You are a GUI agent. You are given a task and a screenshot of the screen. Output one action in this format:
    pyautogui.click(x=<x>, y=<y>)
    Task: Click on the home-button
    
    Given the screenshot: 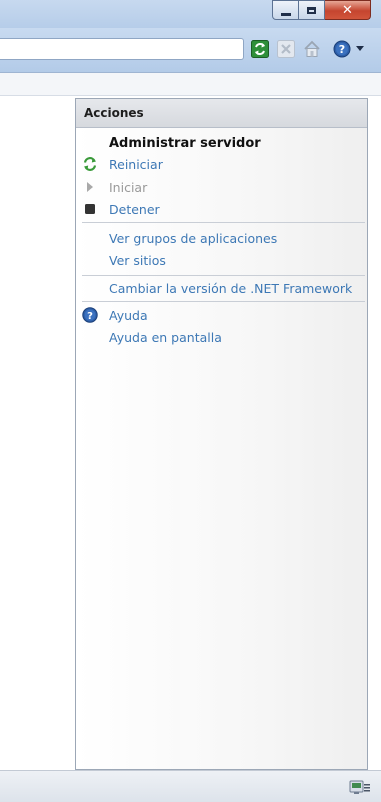 What is the action you would take?
    pyautogui.click(x=312, y=49)
    